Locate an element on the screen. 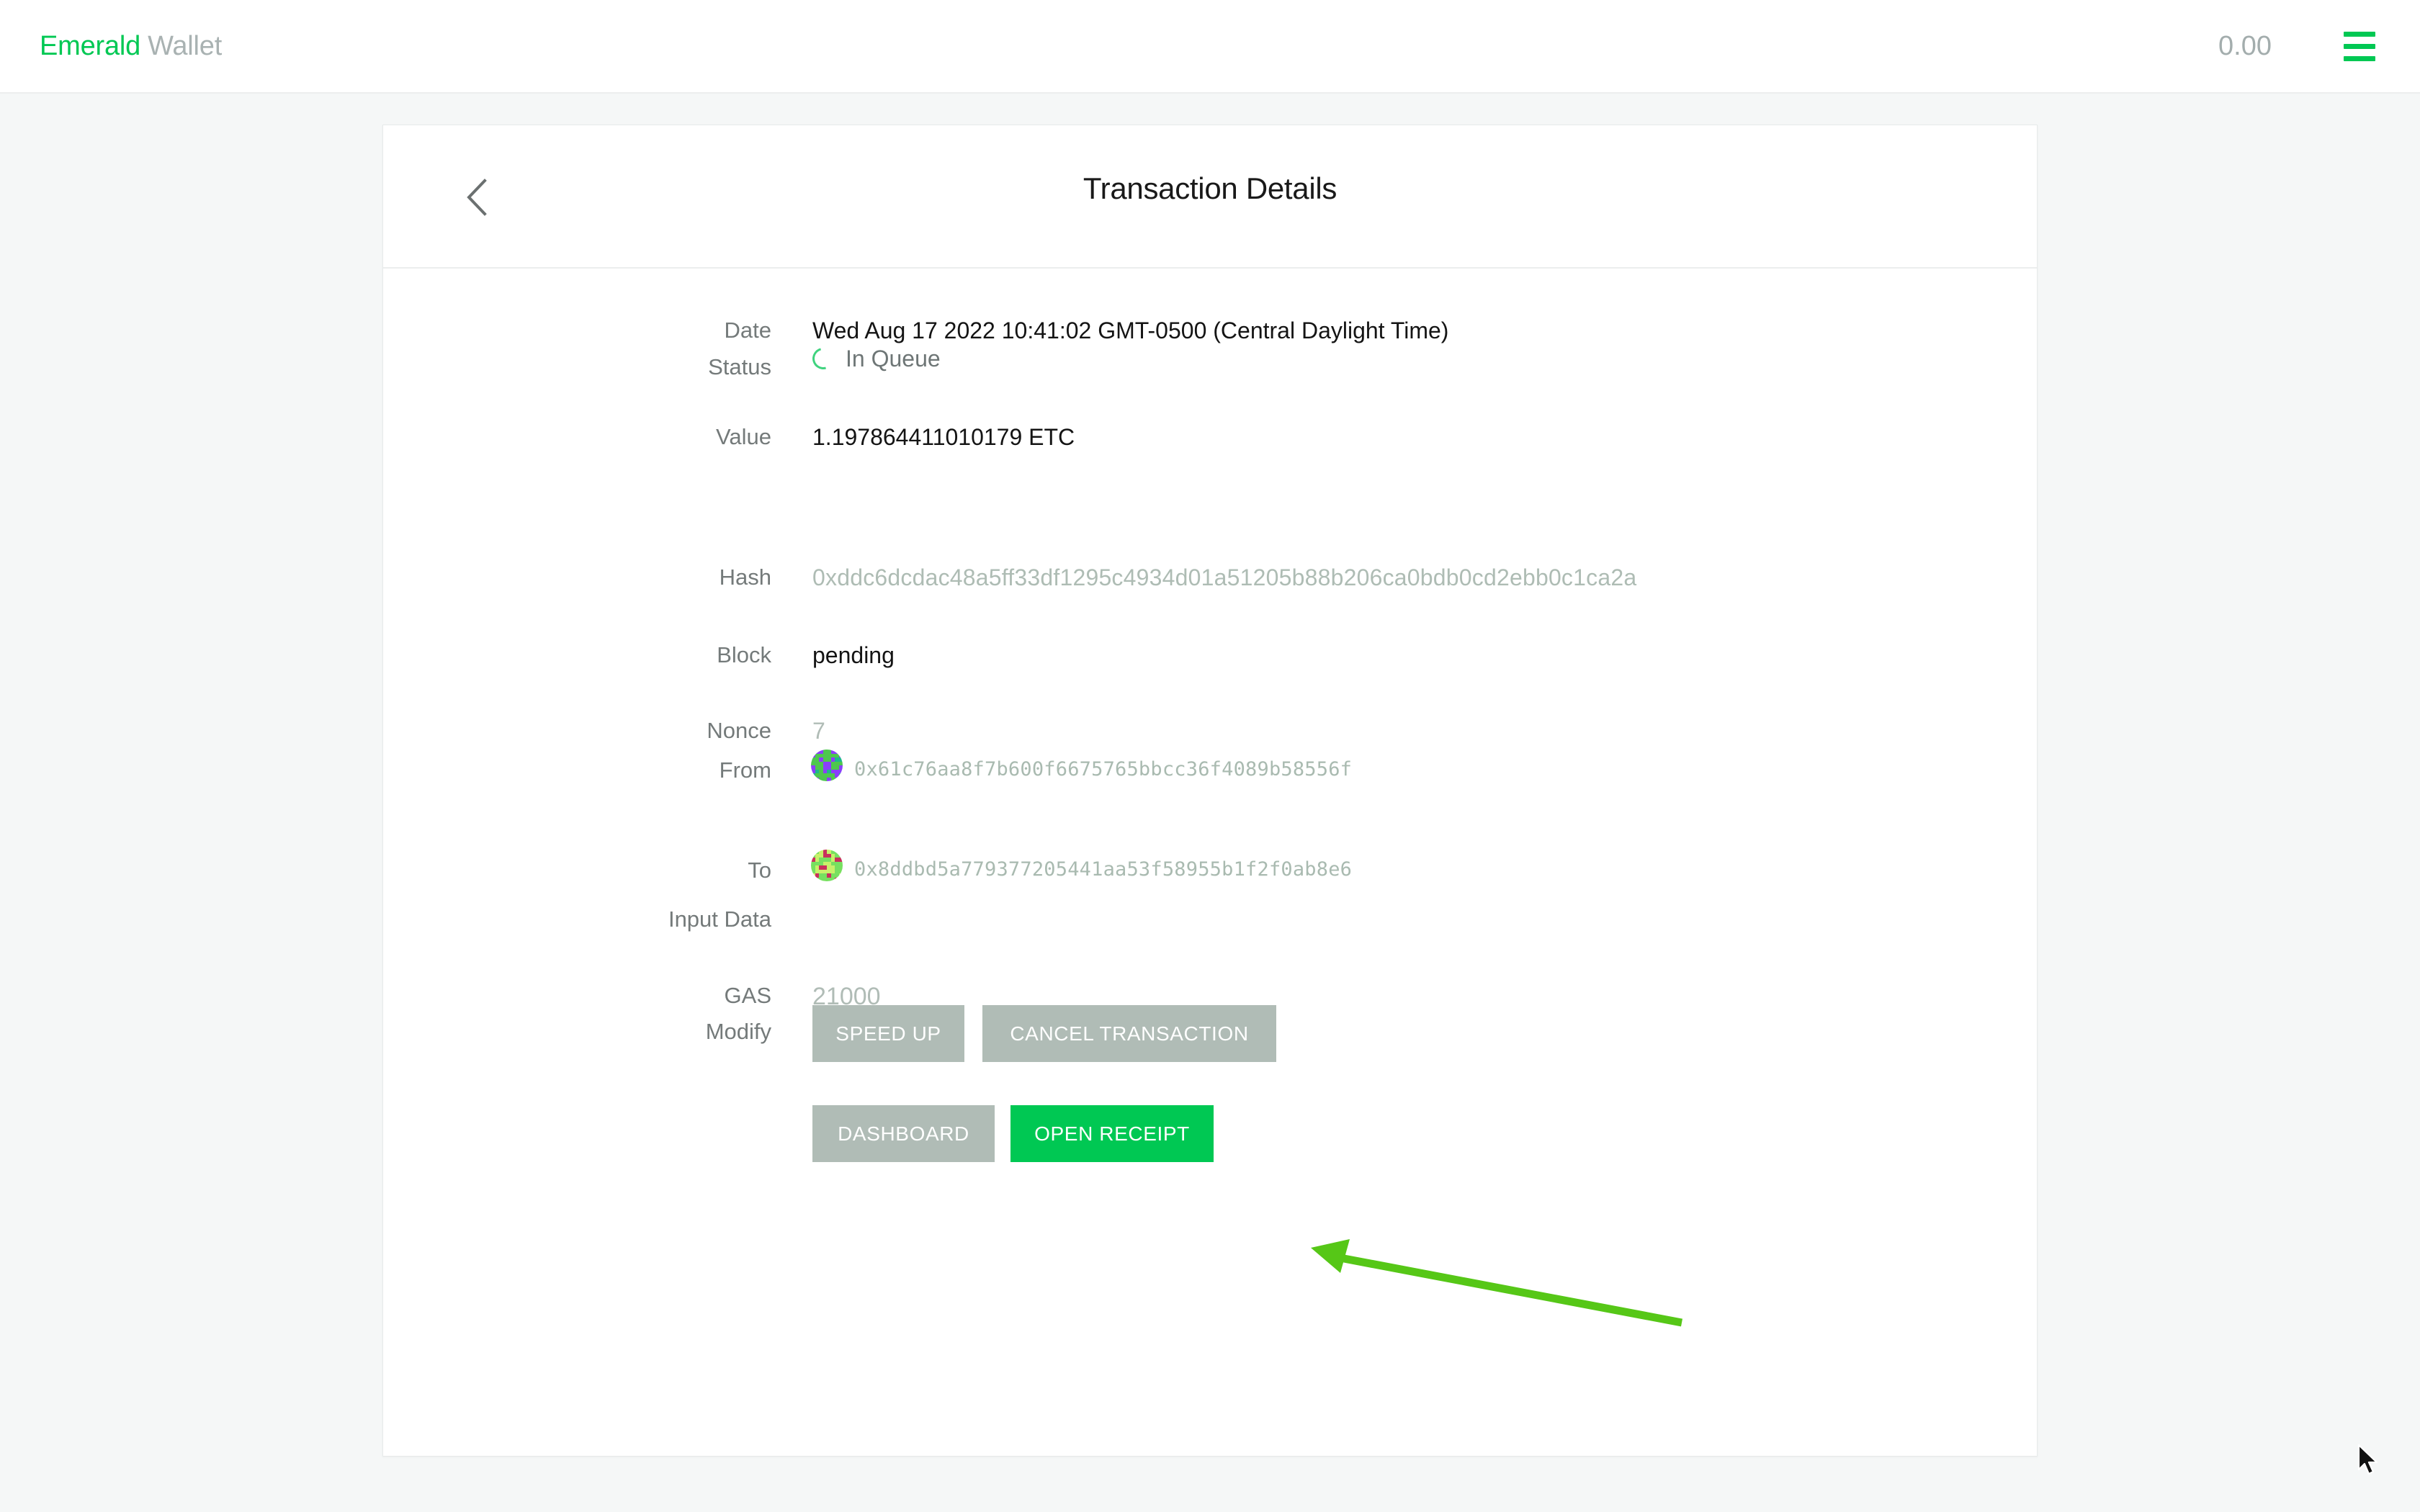  row-label-from: From is located at coordinates (745, 770).